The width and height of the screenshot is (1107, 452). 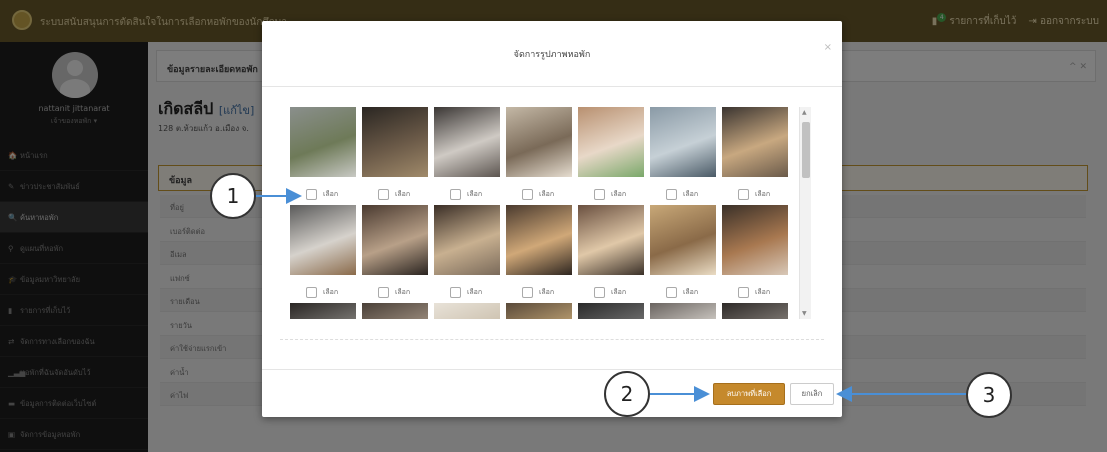 What do you see at coordinates (233, 196) in the screenshot?
I see `callout-1: 1` at bounding box center [233, 196].